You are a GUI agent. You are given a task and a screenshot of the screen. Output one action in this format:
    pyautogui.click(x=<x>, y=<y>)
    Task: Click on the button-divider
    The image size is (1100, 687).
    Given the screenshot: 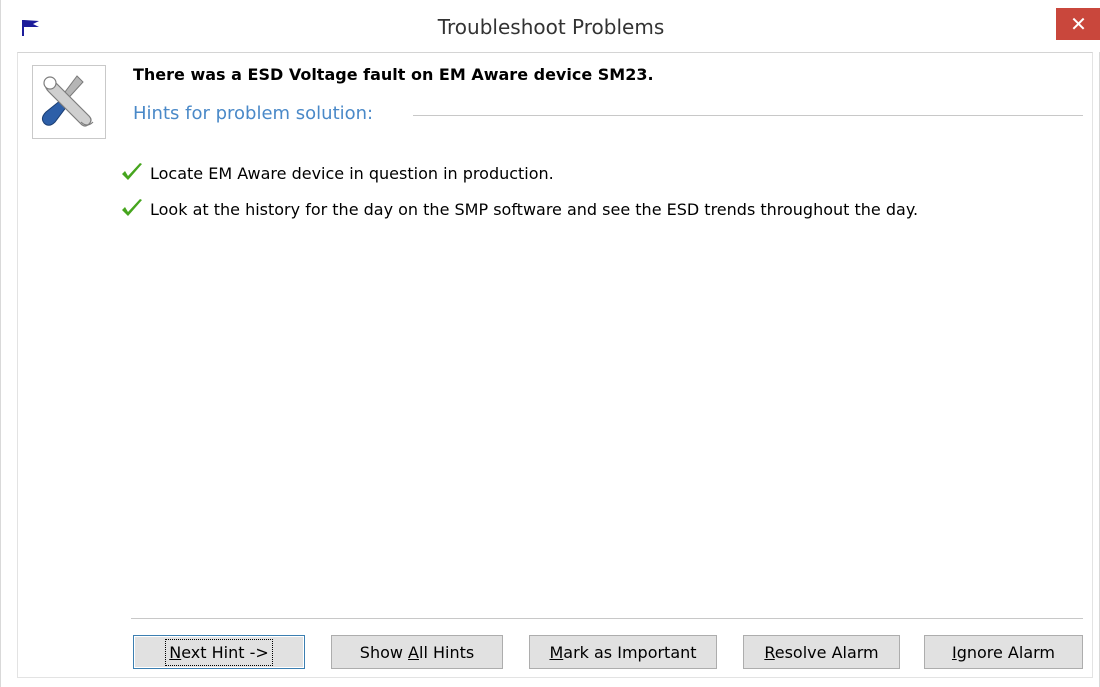 What is the action you would take?
    pyautogui.click(x=607, y=618)
    